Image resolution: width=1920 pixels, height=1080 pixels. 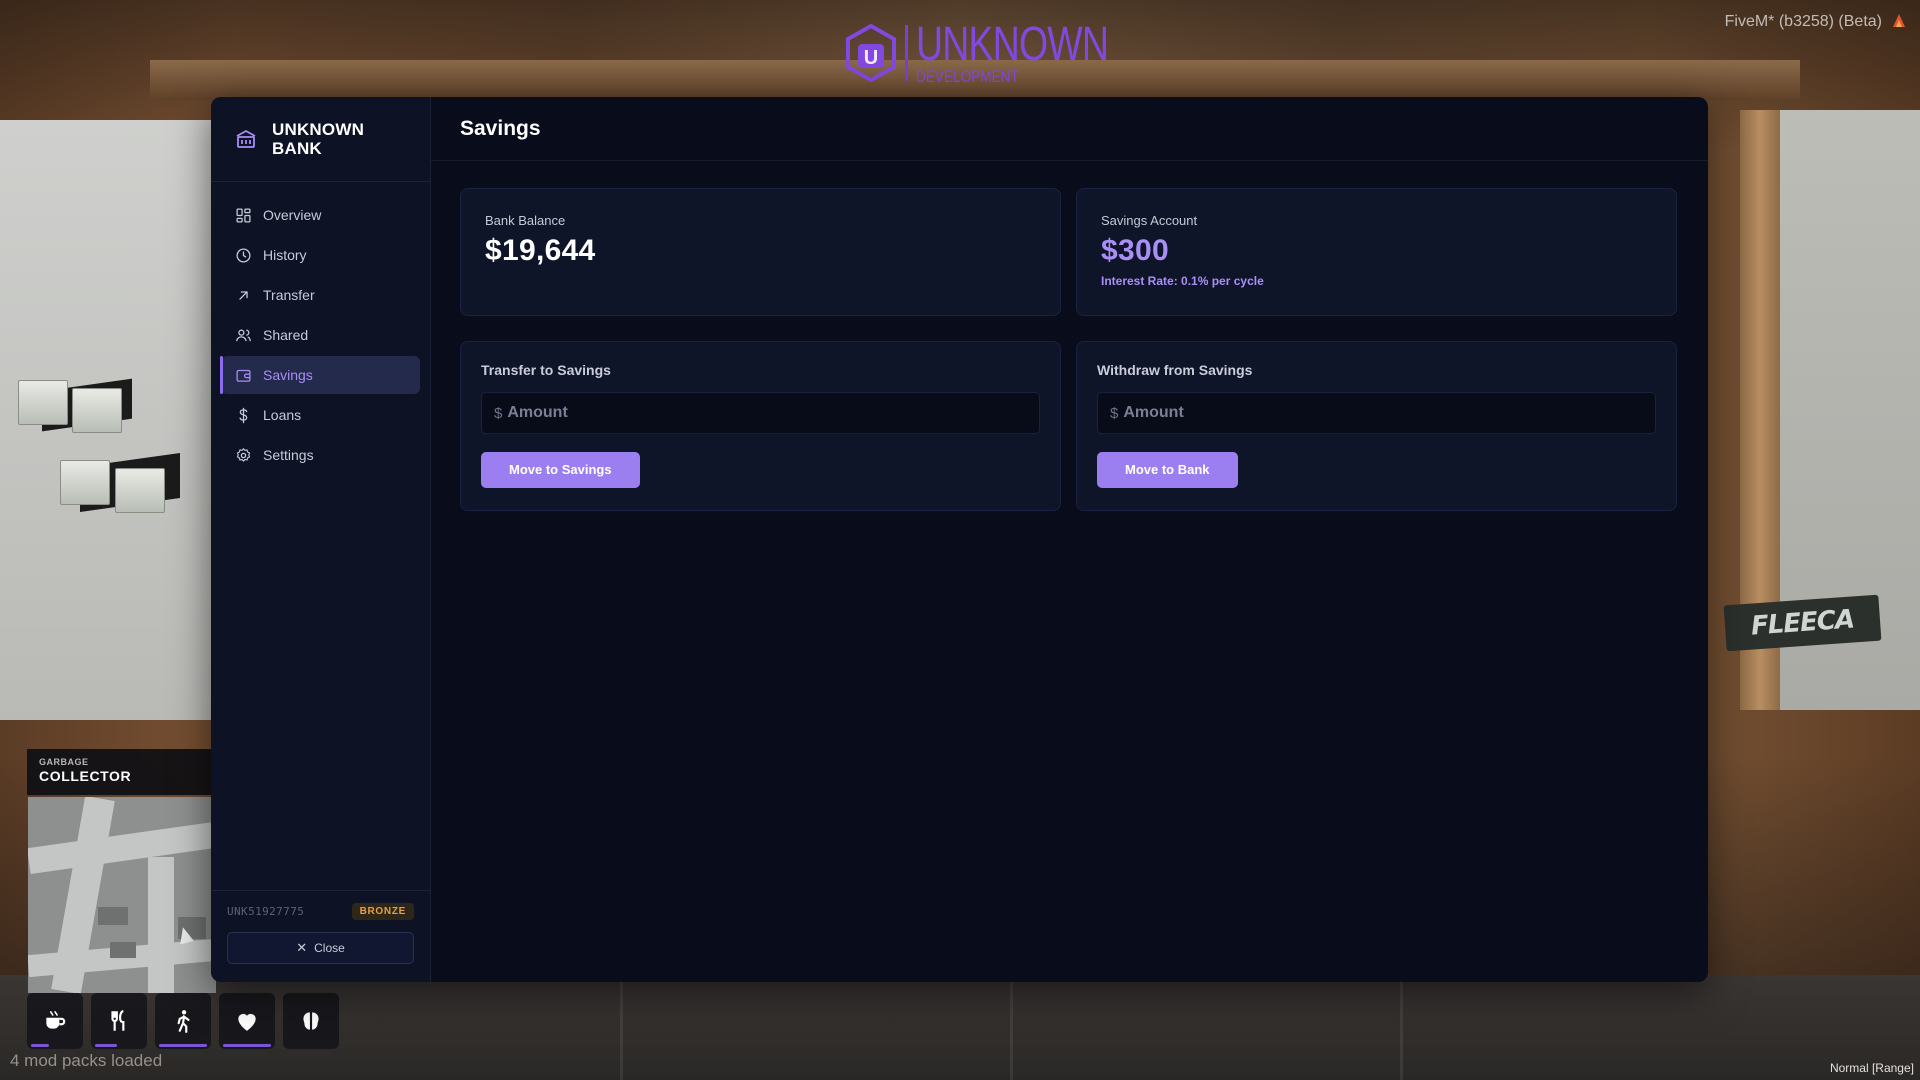 I want to click on dollar-icon, so click(x=243, y=415).